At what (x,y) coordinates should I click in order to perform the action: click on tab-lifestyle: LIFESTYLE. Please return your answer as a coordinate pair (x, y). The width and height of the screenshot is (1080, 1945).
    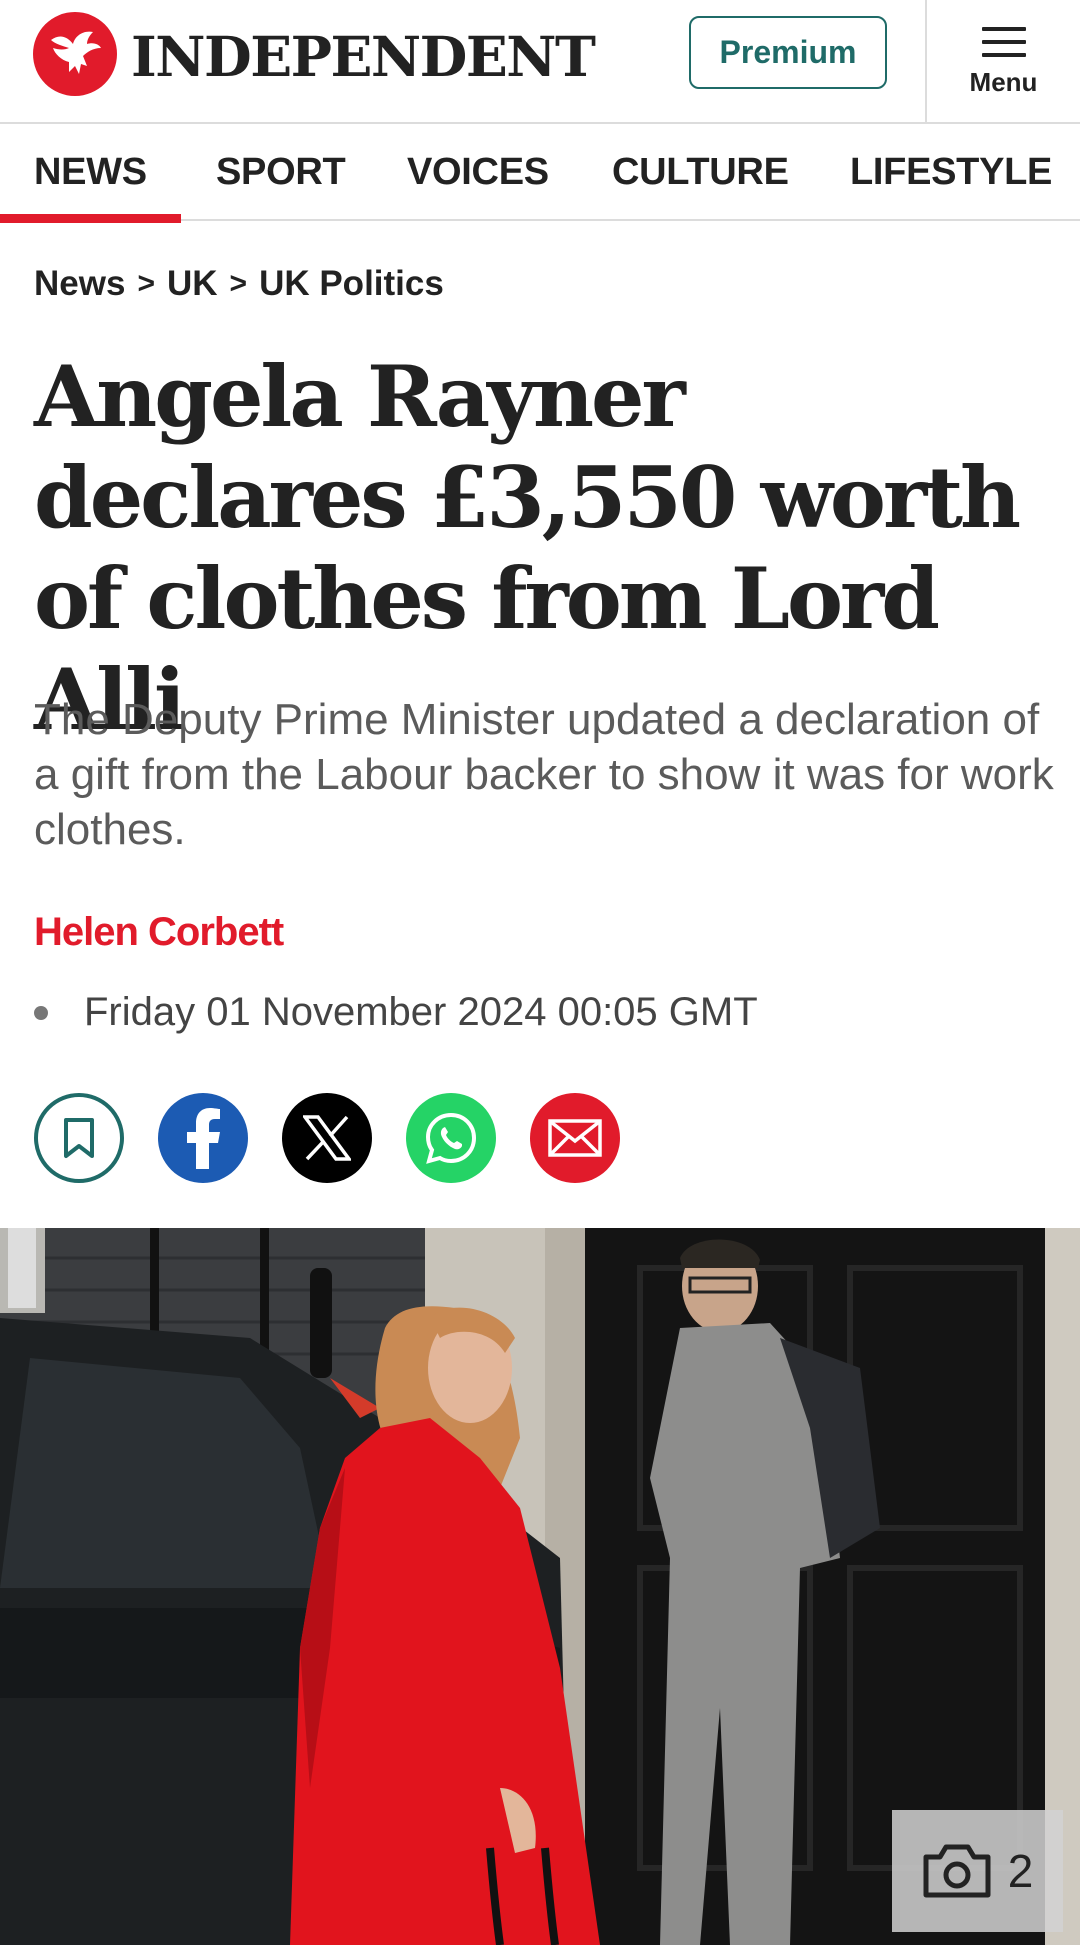
    Looking at the image, I should click on (951, 172).